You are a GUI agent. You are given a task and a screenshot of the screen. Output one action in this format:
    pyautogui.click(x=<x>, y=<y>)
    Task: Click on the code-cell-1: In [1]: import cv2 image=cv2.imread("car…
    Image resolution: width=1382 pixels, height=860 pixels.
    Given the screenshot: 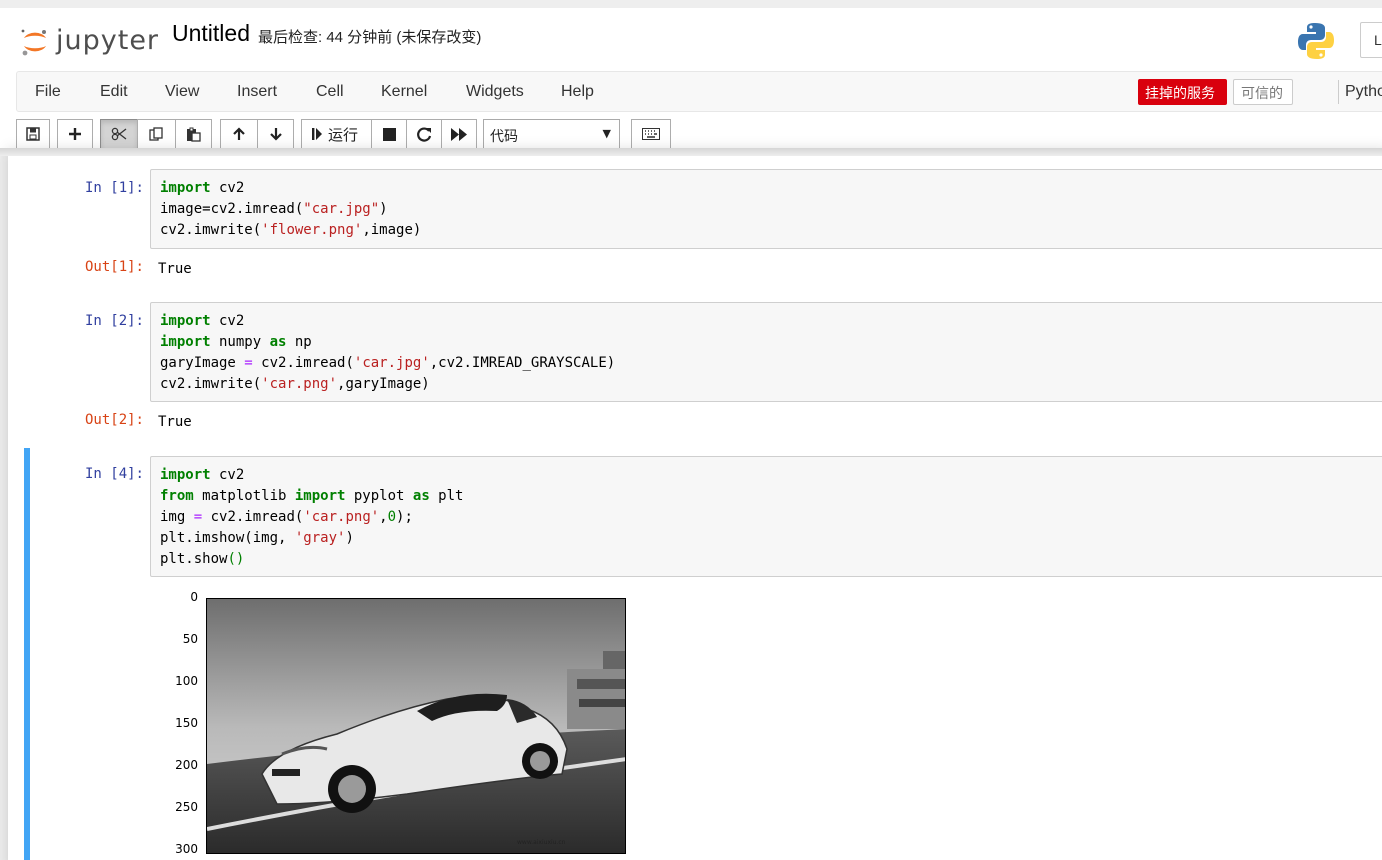 What is the action you would take?
    pyautogui.click(x=703, y=228)
    